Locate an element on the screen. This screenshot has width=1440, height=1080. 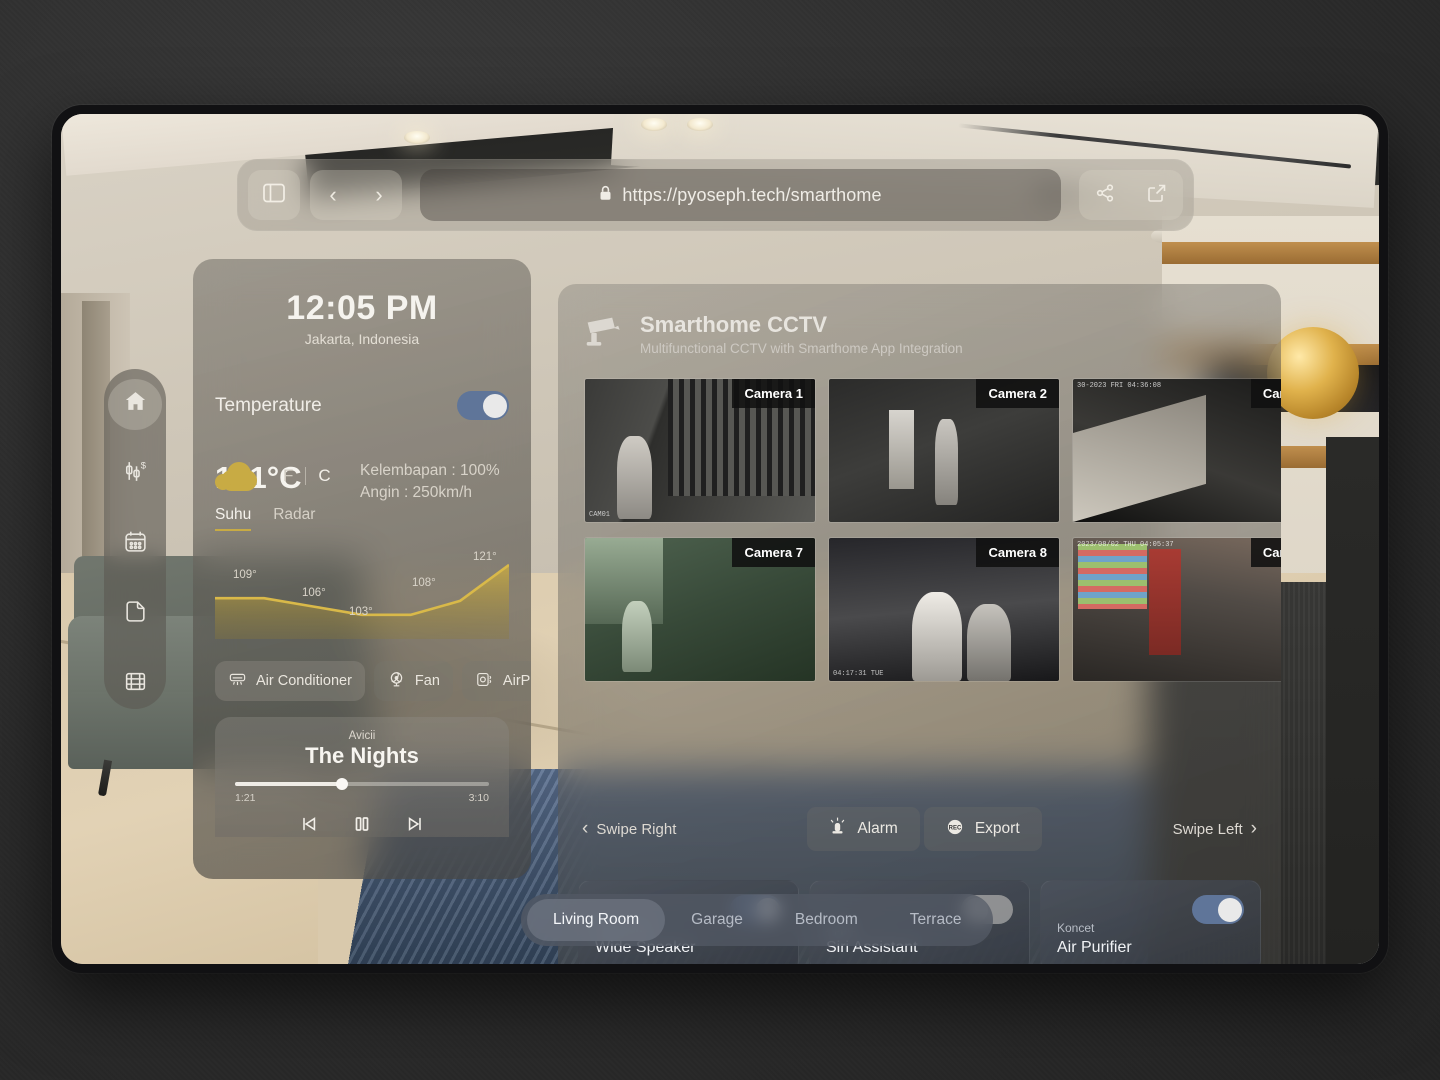
unit-fahrenheit: F is located at coordinates (288, 476).